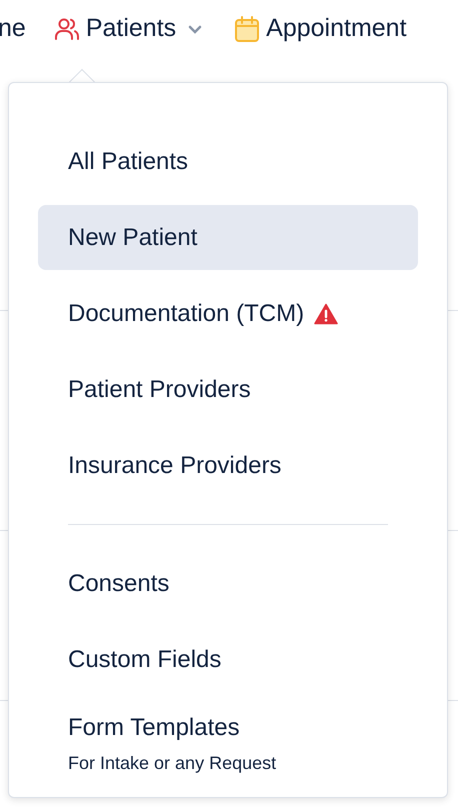  I want to click on nav-tab: Patients, so click(128, 29).